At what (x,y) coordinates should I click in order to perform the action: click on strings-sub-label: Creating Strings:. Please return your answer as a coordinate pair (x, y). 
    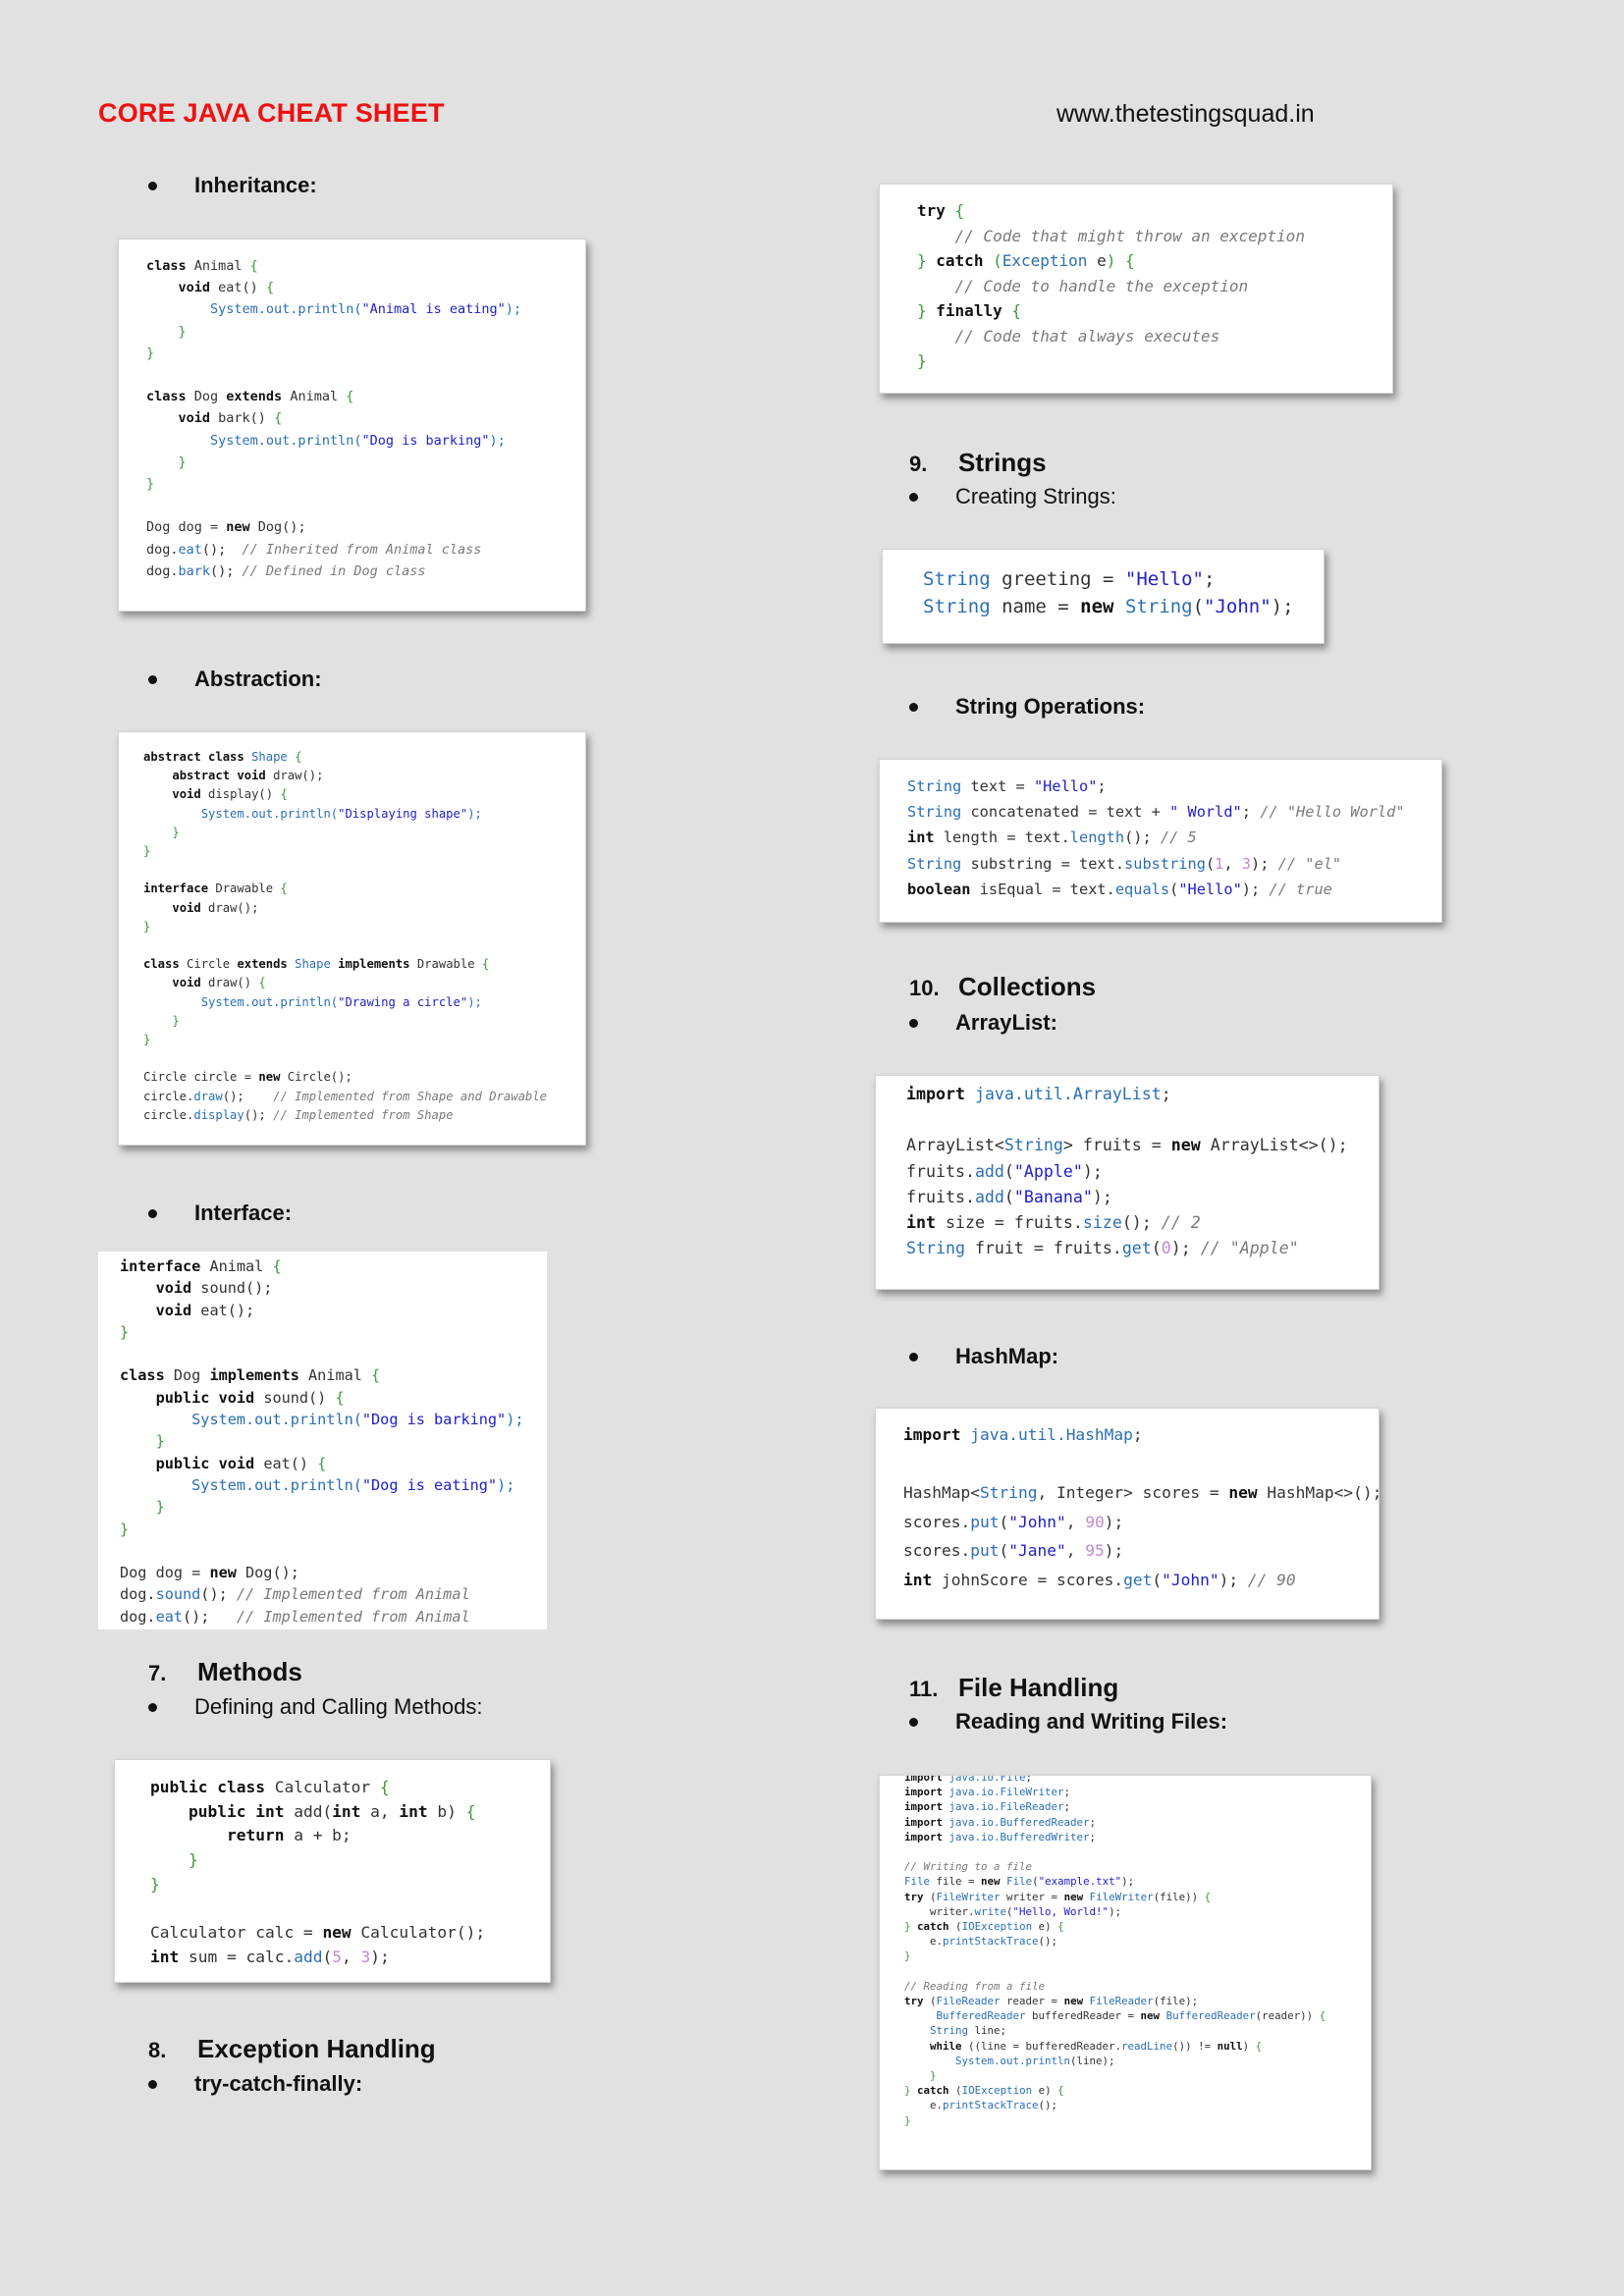
    Looking at the image, I should click on (1035, 496).